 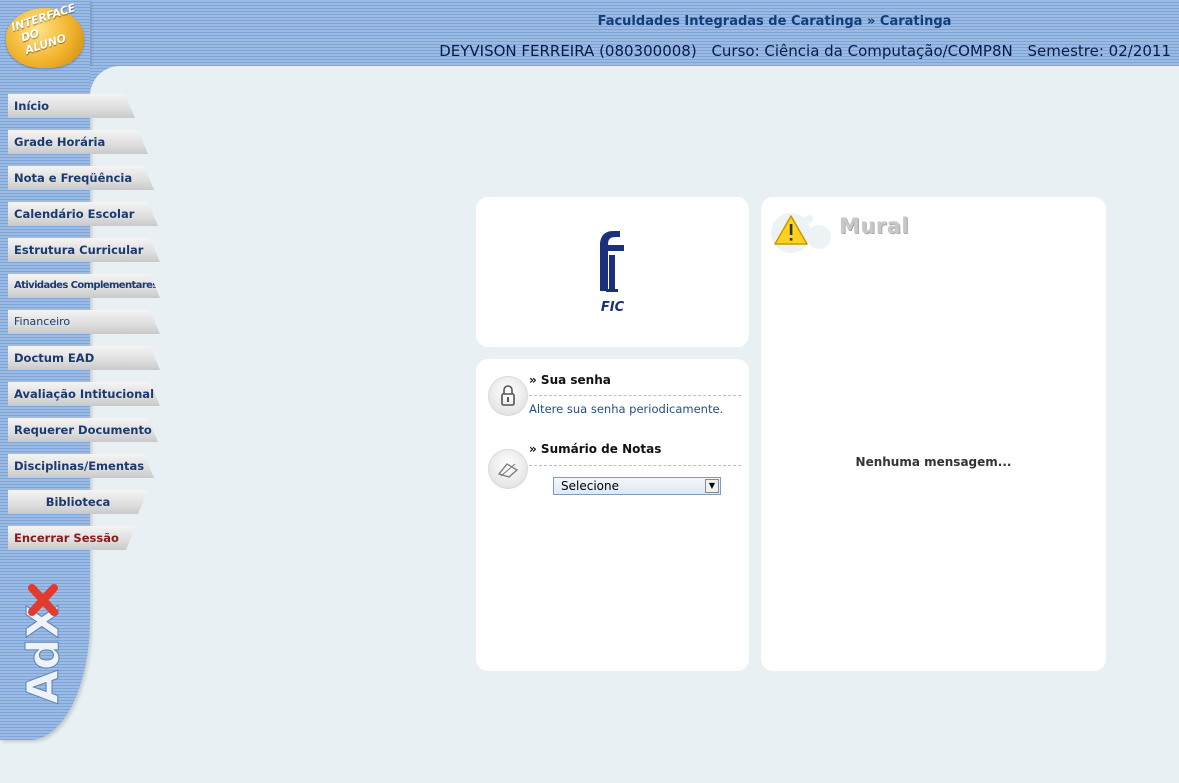 I want to click on warning-icon, so click(x=801, y=233).